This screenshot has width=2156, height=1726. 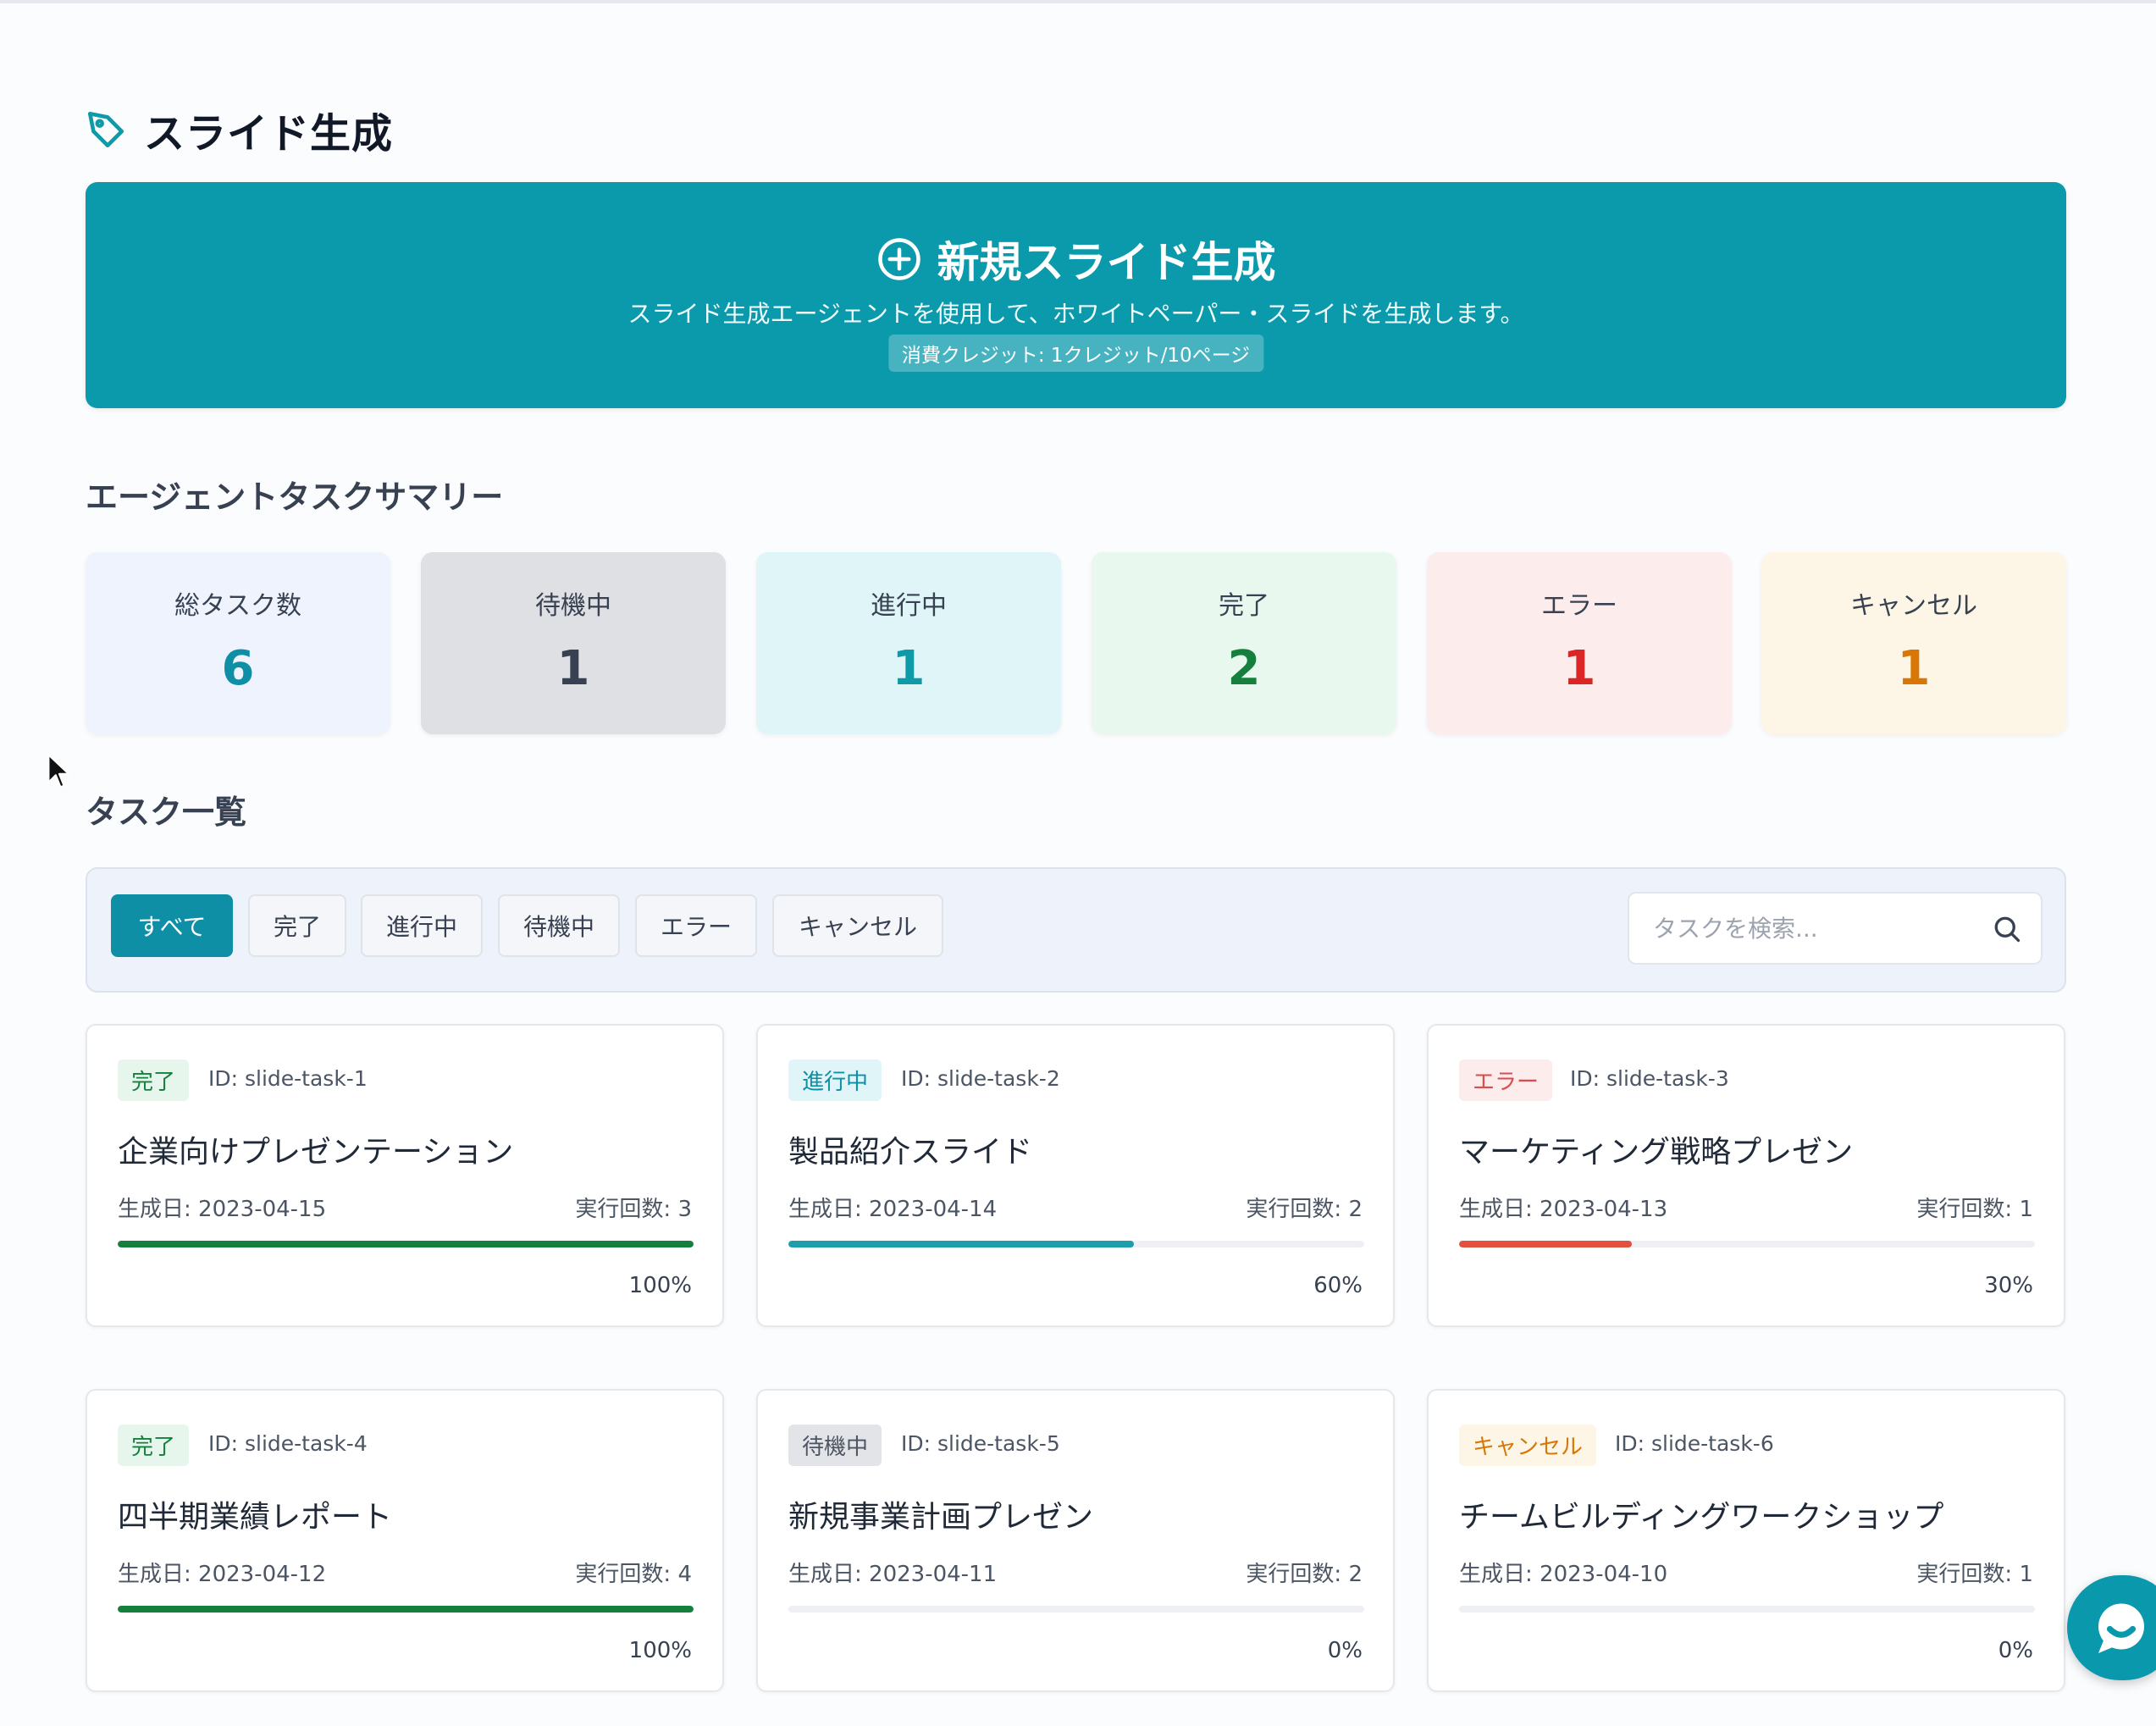 I want to click on task-id: ID: slide-task-2, so click(x=980, y=1078).